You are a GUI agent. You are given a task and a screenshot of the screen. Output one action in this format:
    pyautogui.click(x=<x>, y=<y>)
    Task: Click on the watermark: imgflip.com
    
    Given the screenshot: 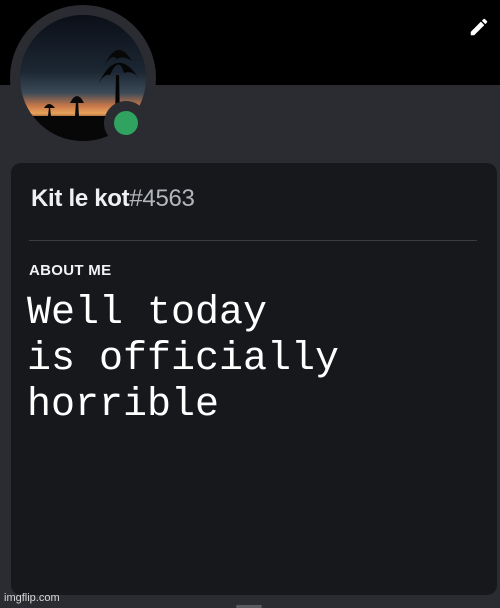 What is the action you would take?
    pyautogui.click(x=32, y=598)
    